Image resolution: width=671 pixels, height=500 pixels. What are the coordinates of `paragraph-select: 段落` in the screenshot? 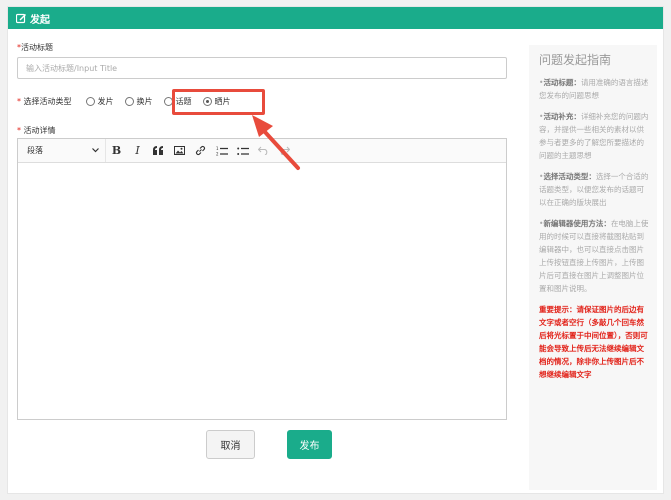 It's located at (62, 150).